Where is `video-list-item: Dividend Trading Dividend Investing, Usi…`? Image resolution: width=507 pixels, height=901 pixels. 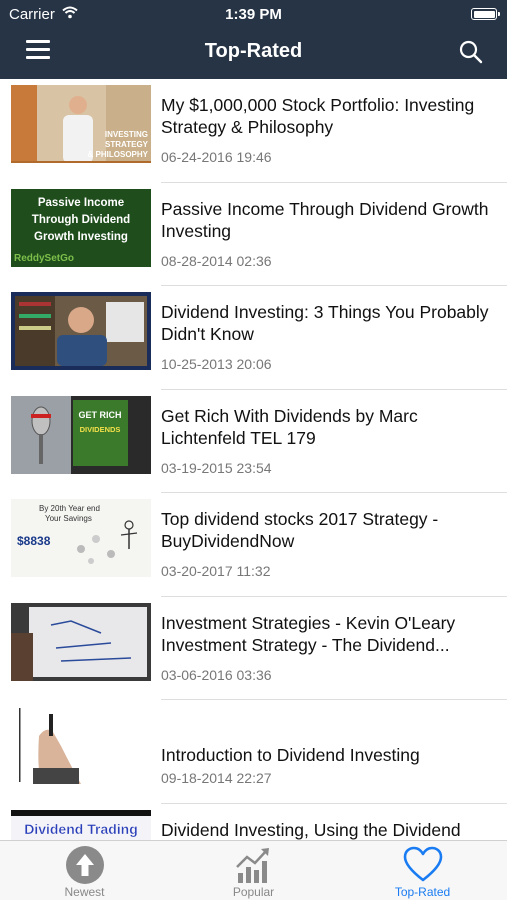
video-list-item: Dividend Trading Dividend Investing, Usi… is located at coordinates (253, 822).